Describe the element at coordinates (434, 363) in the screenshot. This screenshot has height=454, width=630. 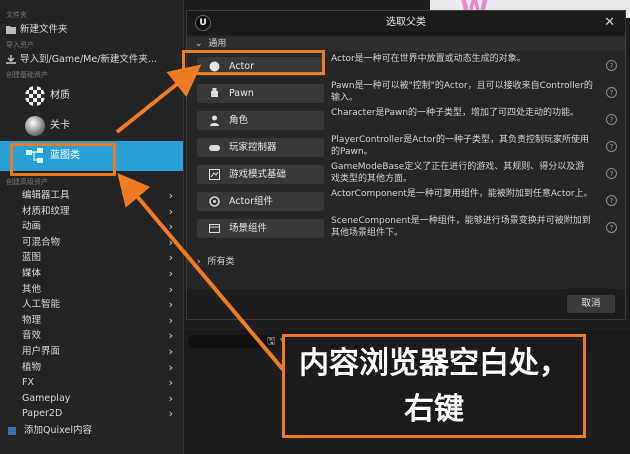
I see `callout-line-1: 内容浏览器空白处，` at that location.